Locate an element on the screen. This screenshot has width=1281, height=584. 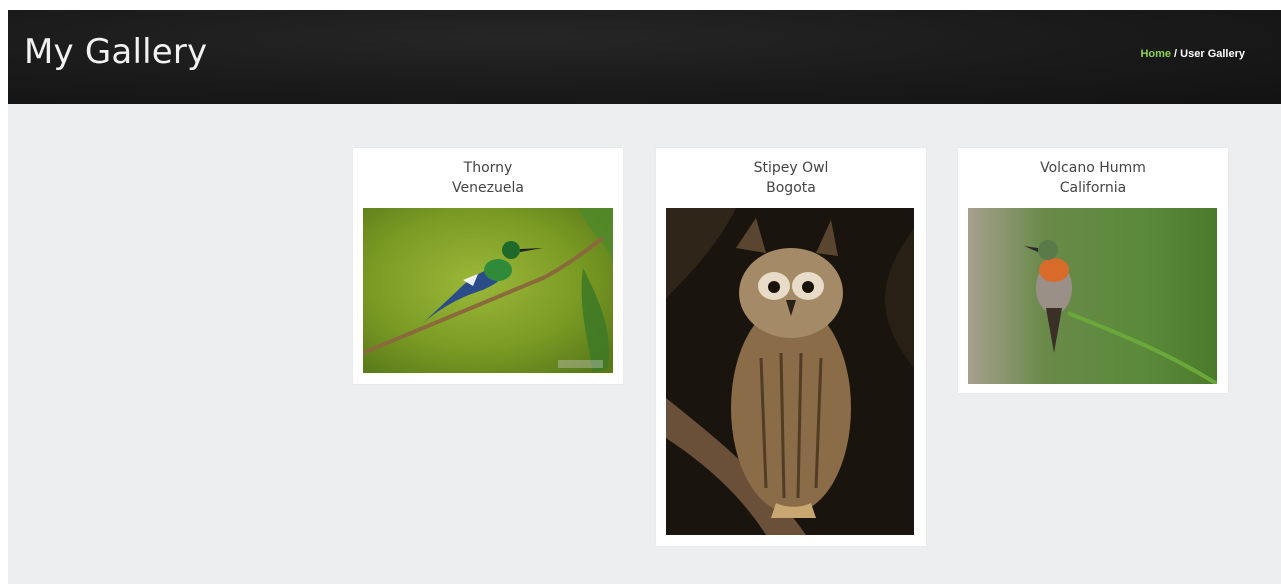
gallery-card: Thorny Venezuela is located at coordinates (488, 266).